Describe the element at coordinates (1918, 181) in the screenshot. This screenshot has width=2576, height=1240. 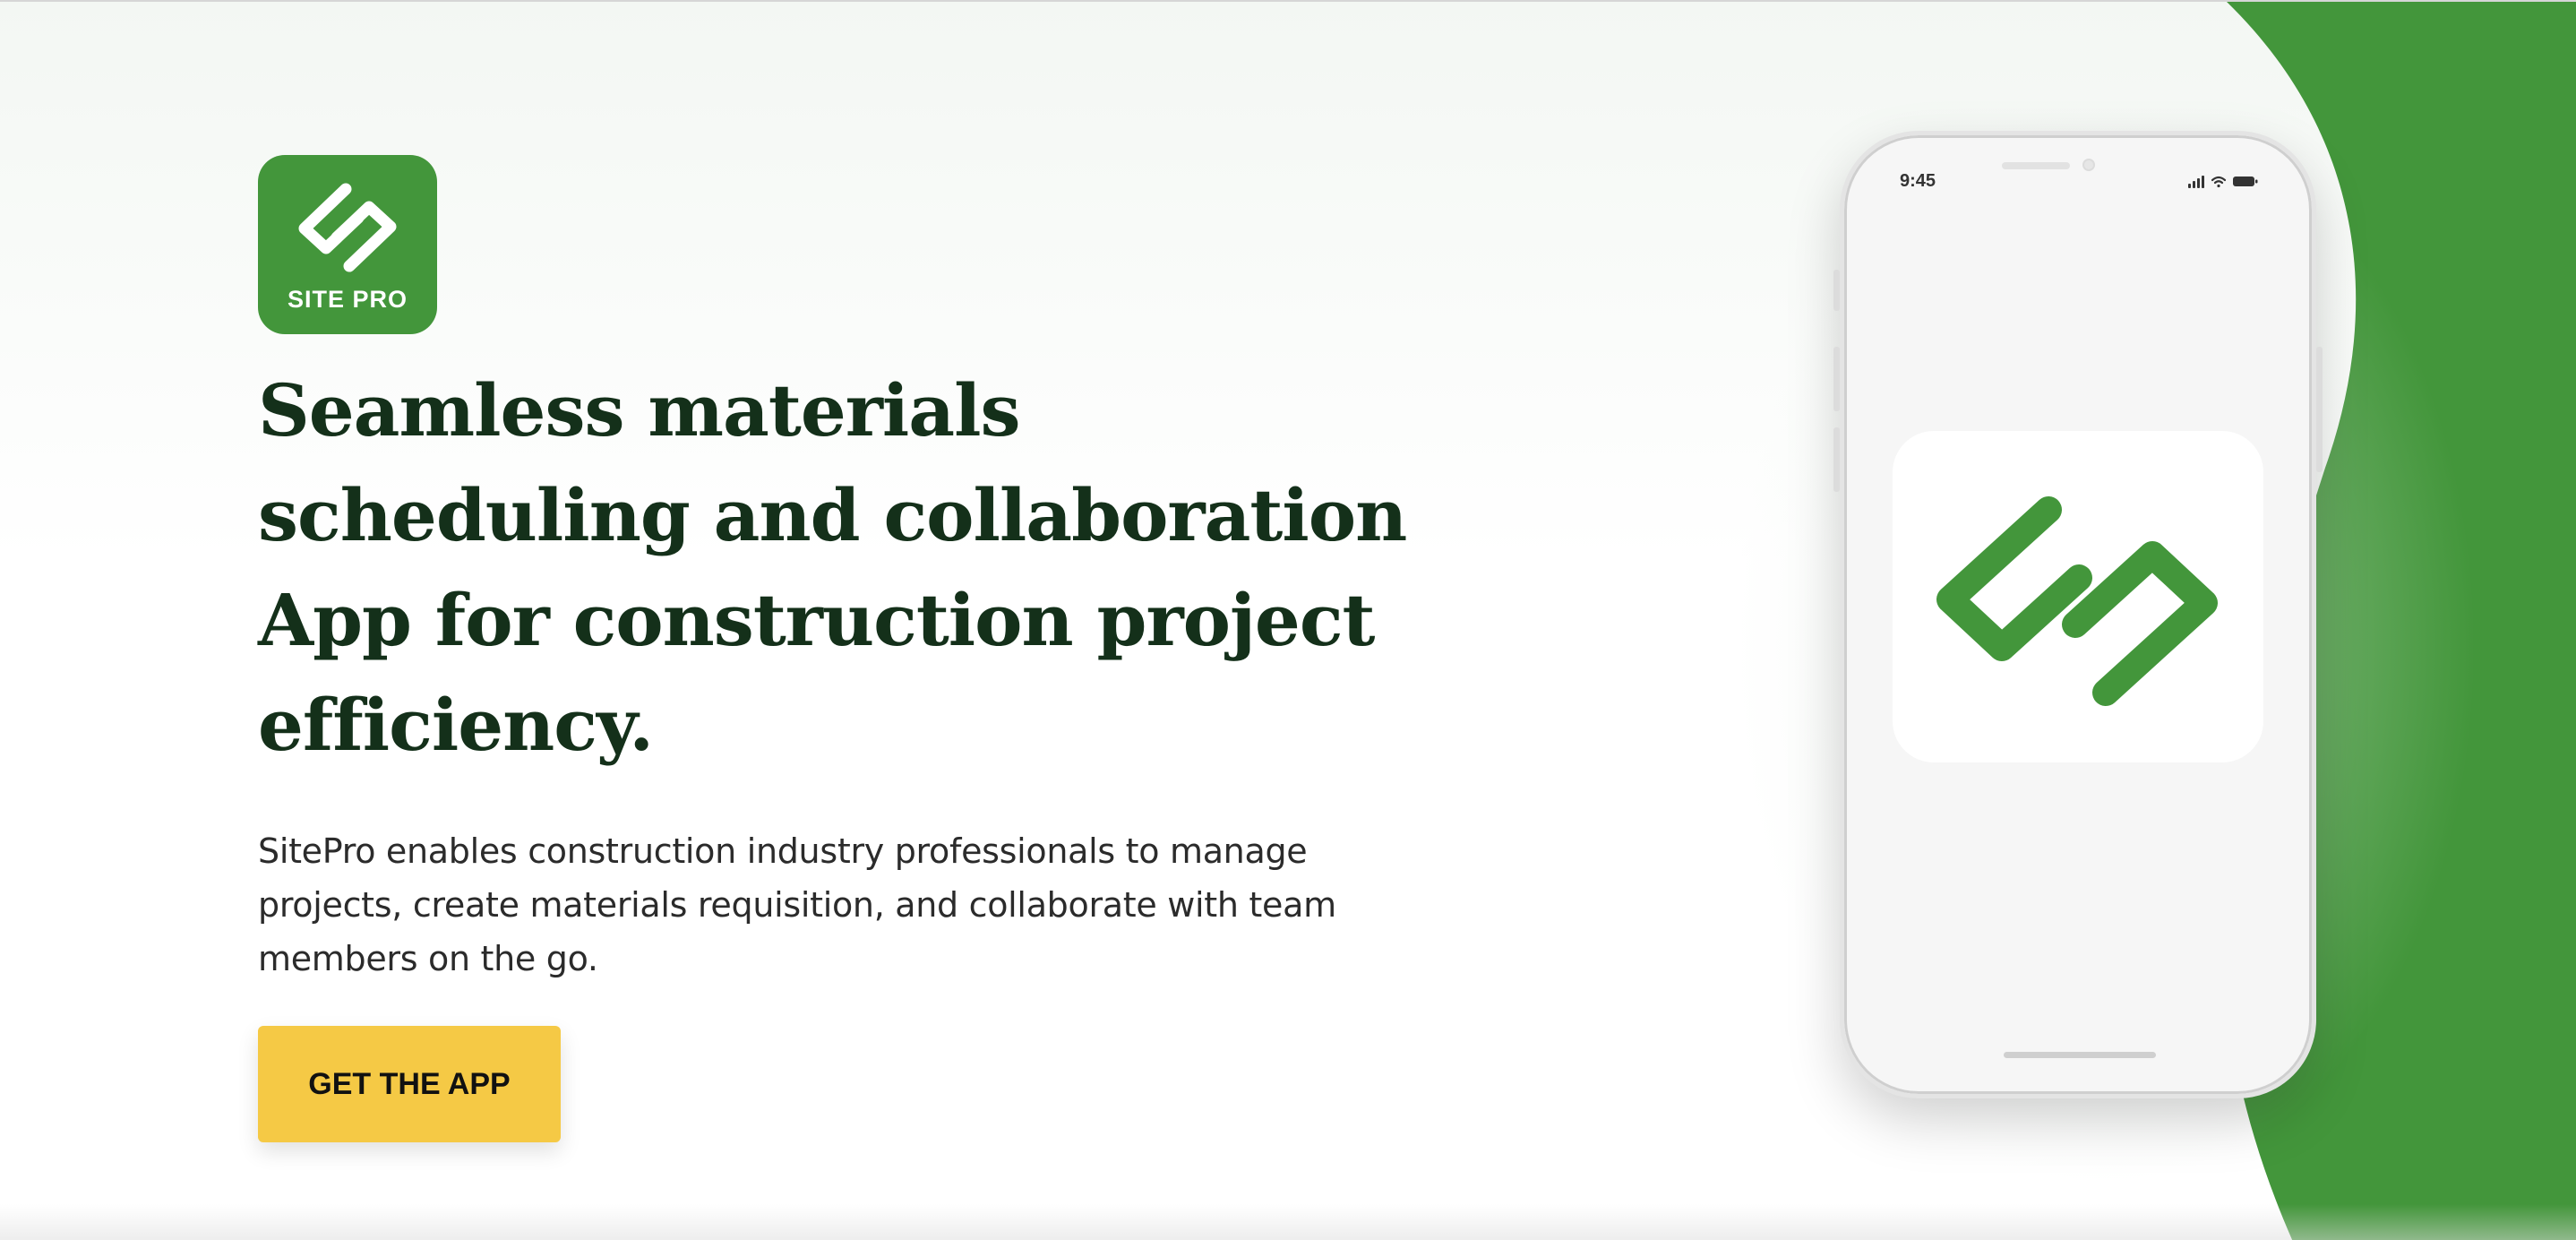
I see `status-time: 9:45` at that location.